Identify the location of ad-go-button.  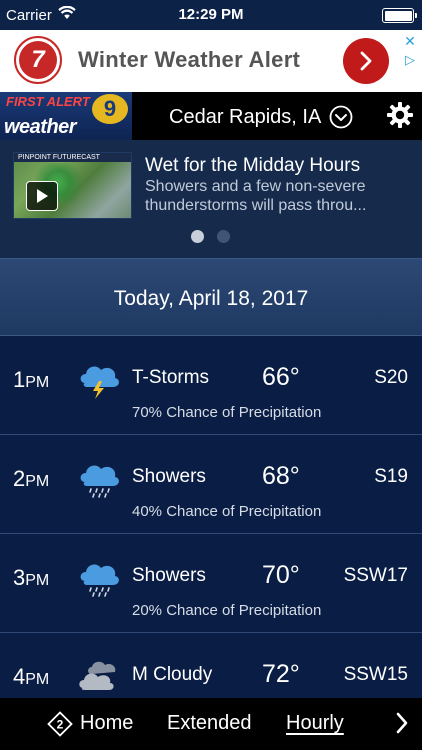
(366, 61).